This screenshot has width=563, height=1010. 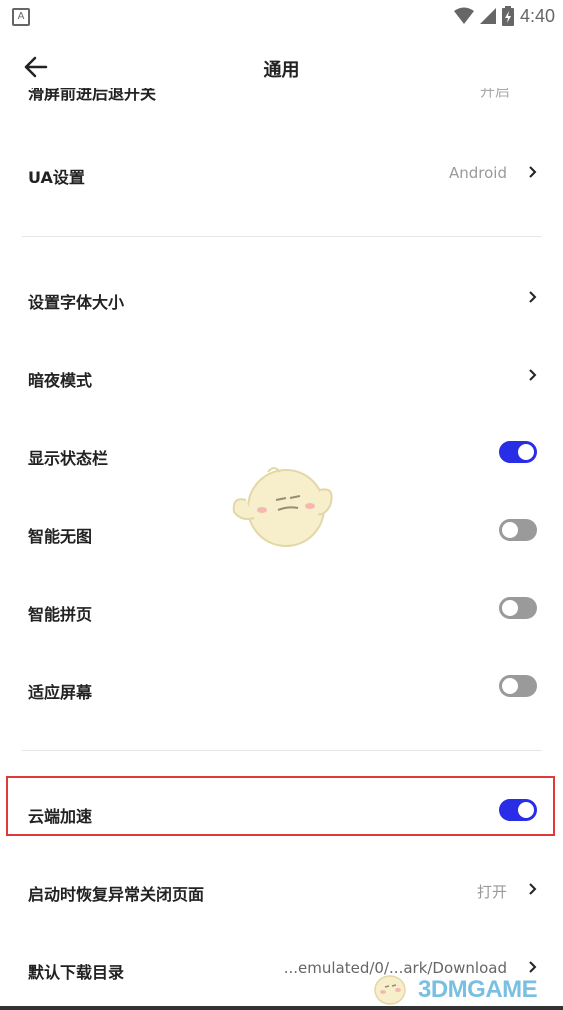 I want to click on partial-row: 滑屏前进后退开关 开启, so click(x=283, y=97).